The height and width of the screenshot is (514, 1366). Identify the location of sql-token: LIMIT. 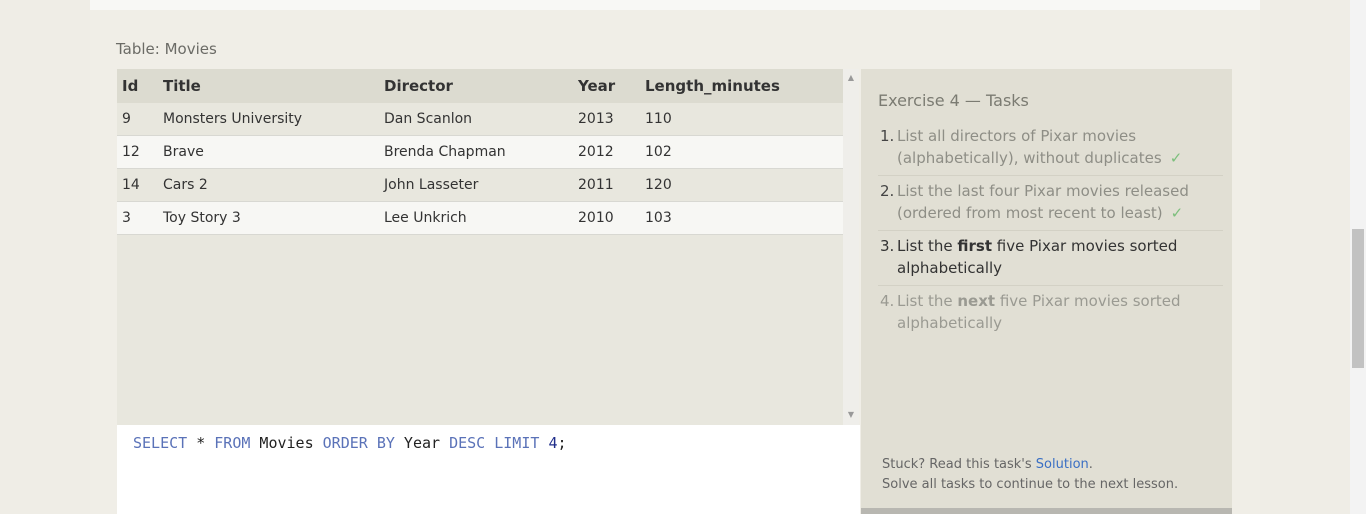
(517, 443).